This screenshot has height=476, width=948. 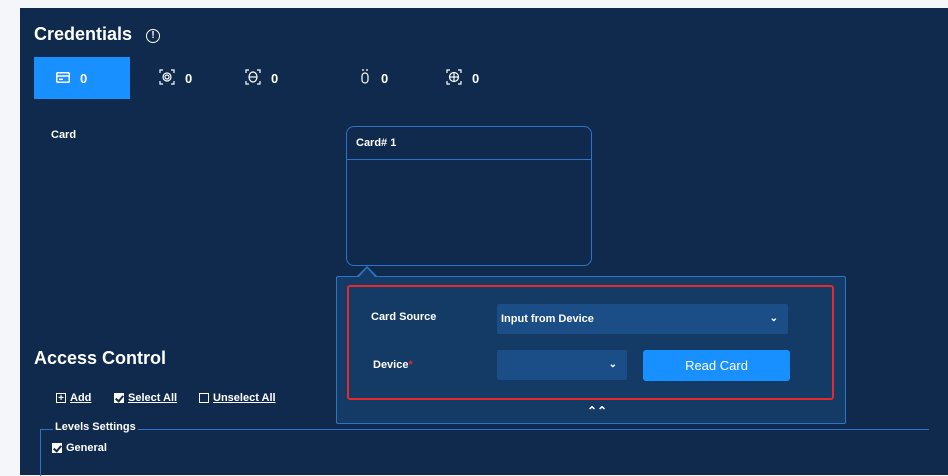 I want to click on select-all-label: Select All, so click(x=153, y=398).